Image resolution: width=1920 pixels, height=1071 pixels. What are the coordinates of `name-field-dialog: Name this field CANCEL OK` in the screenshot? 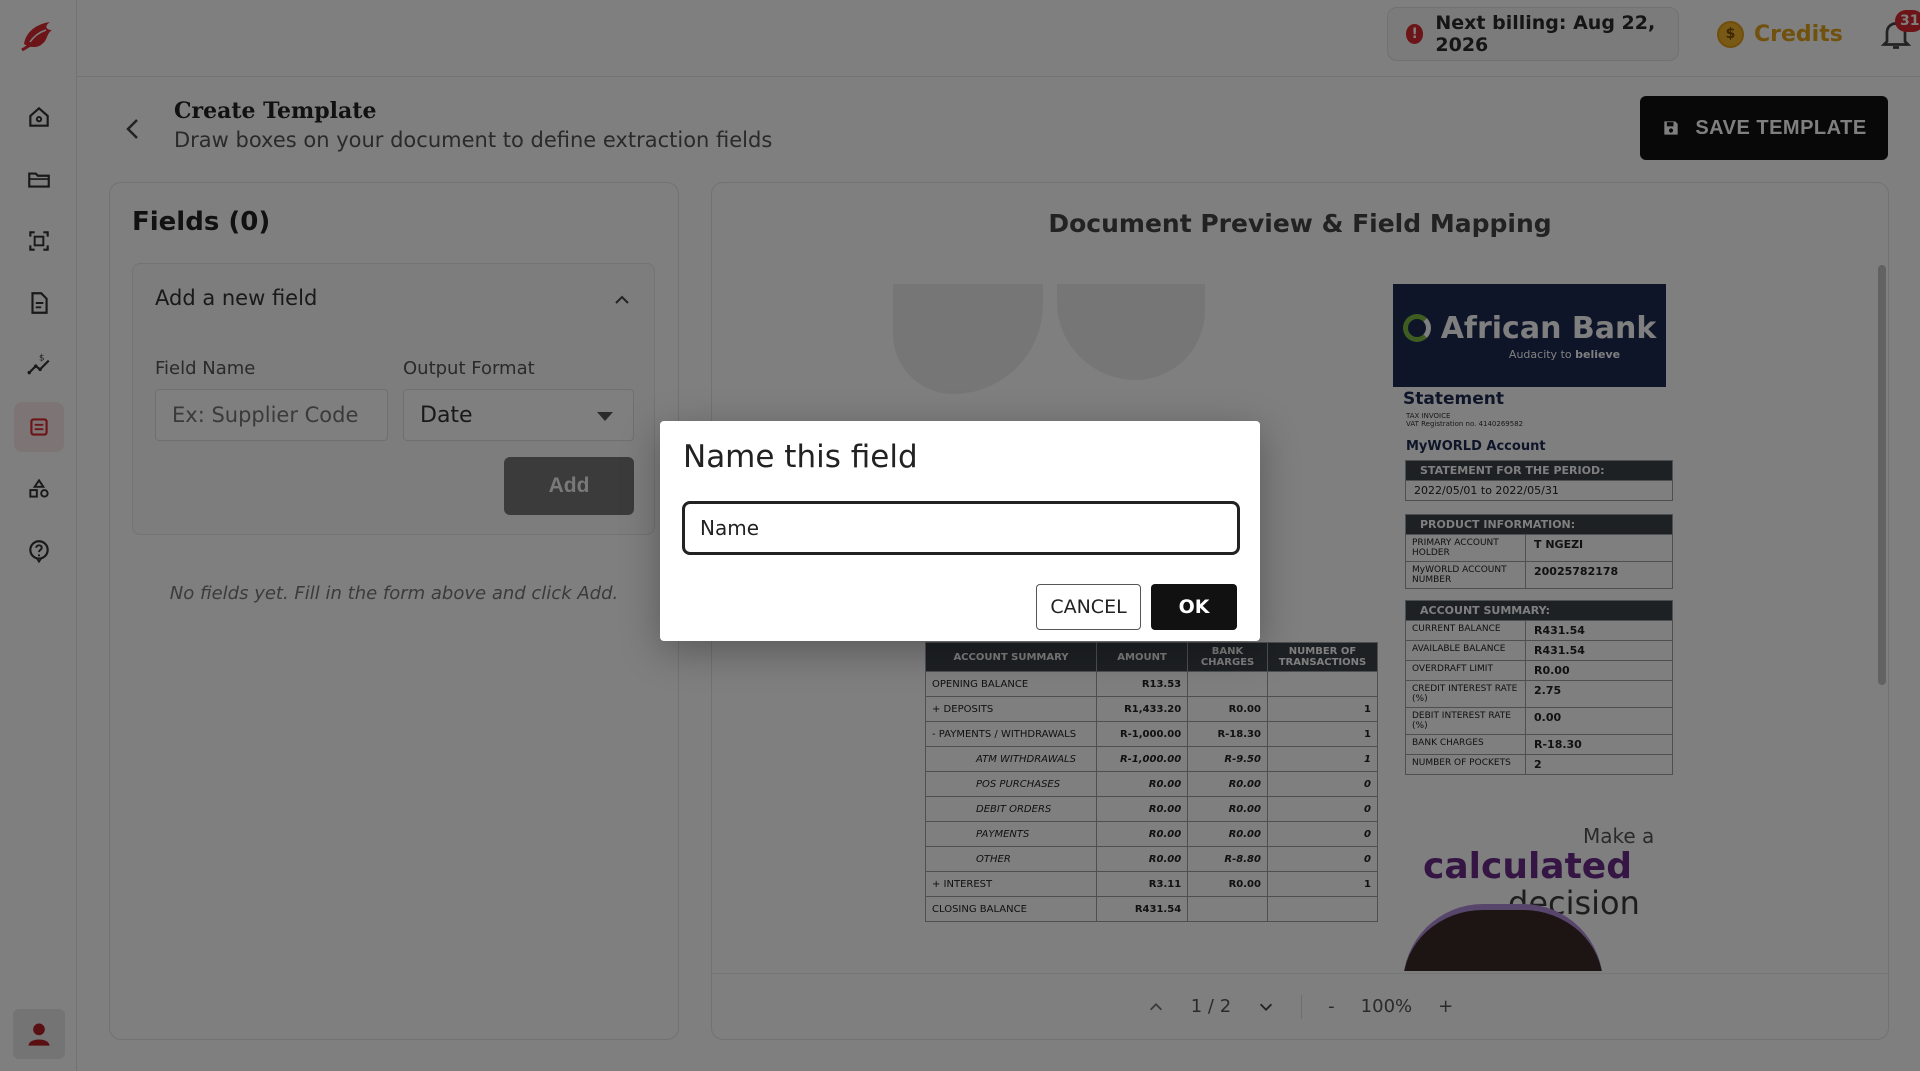 It's located at (960, 531).